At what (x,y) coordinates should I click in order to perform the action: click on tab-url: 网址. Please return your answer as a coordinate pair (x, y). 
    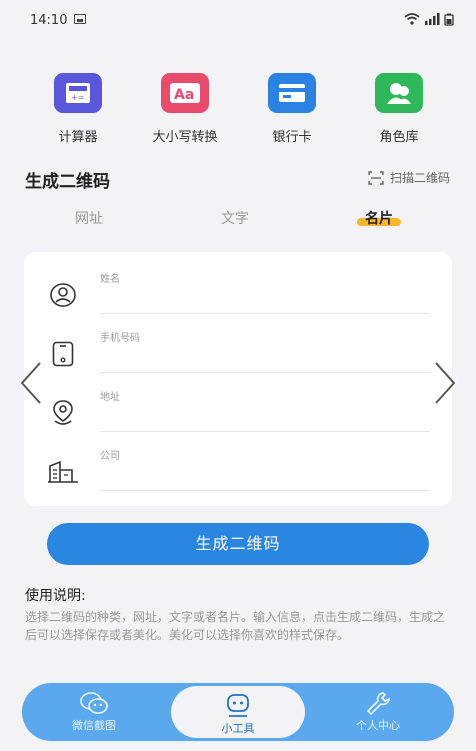
    Looking at the image, I should click on (89, 218).